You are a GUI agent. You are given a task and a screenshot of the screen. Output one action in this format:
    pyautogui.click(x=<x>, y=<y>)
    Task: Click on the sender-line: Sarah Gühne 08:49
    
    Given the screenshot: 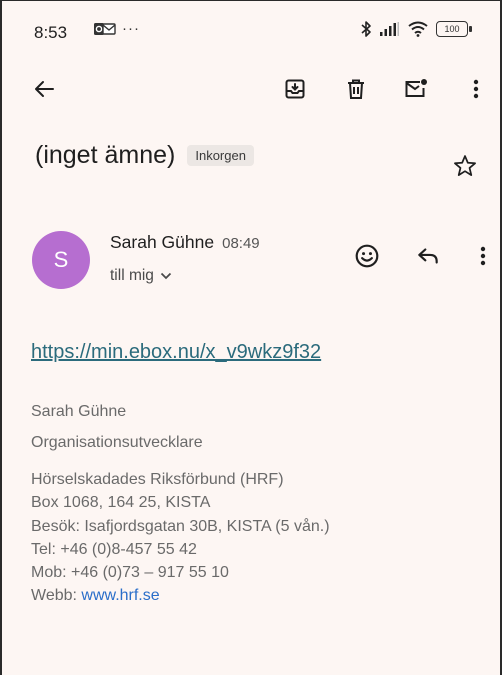 What is the action you would take?
    pyautogui.click(x=185, y=242)
    